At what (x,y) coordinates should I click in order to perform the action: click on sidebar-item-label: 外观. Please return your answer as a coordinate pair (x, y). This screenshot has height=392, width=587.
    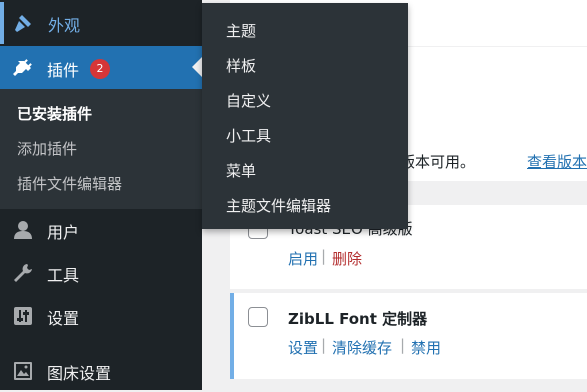
    Looking at the image, I should click on (64, 25).